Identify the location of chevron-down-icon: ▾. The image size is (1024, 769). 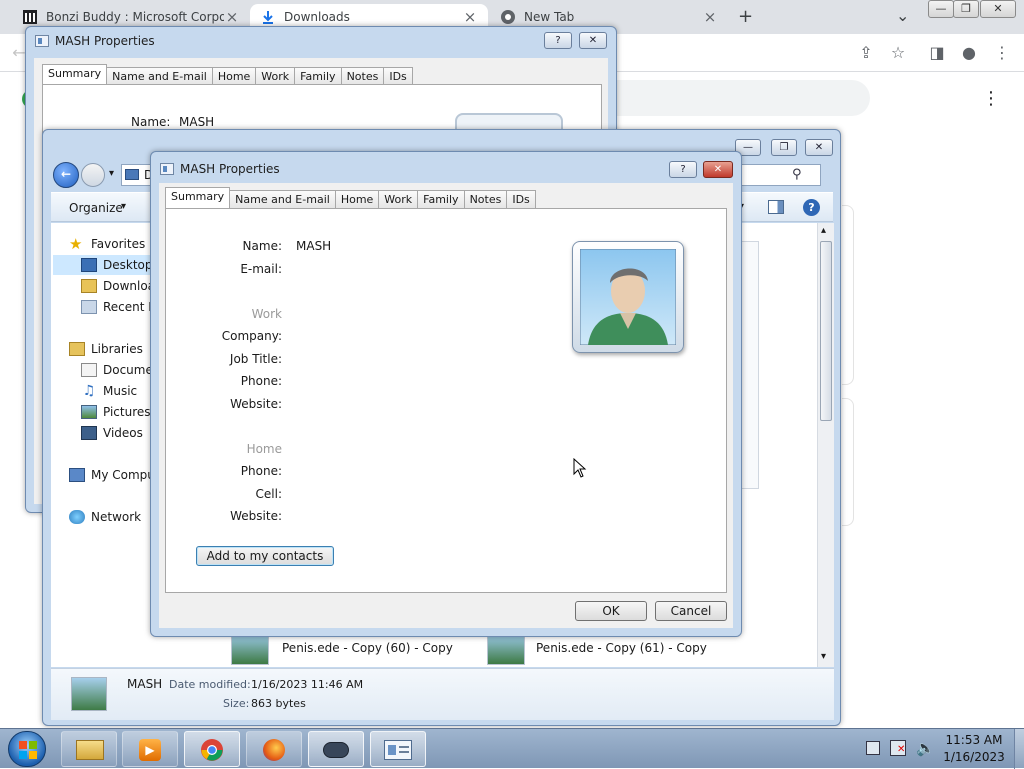
(123, 206).